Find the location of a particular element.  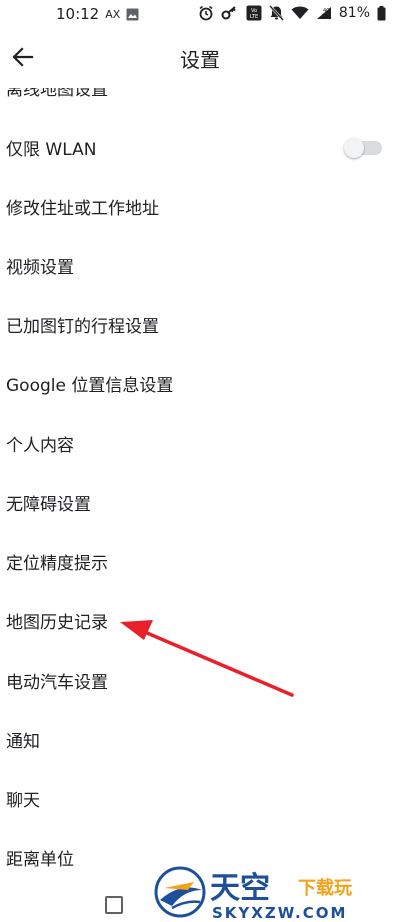

watermark-url: SKYXZW.COM is located at coordinates (279, 913).